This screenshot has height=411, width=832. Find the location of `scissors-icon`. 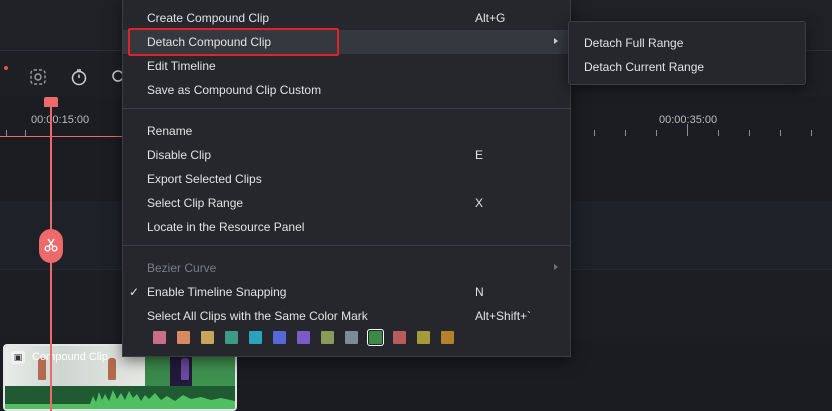

scissors-icon is located at coordinates (51, 246).